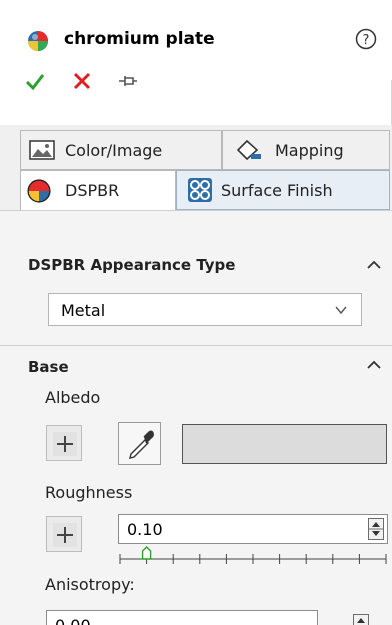  I want to click on tab-mapping: Mapping, so click(306, 150).